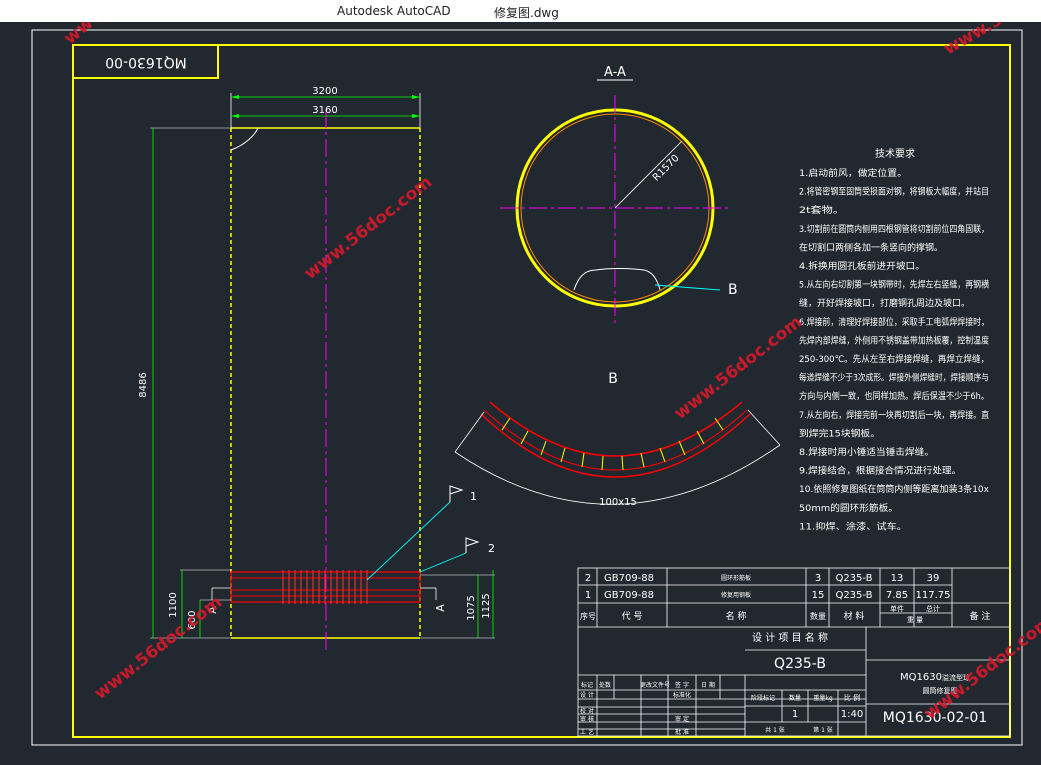 This screenshot has height=765, width=1041. I want to click on note-line: 7.从左向右，焊接完前一块再切割后一块，再焊接。直, so click(894, 415).